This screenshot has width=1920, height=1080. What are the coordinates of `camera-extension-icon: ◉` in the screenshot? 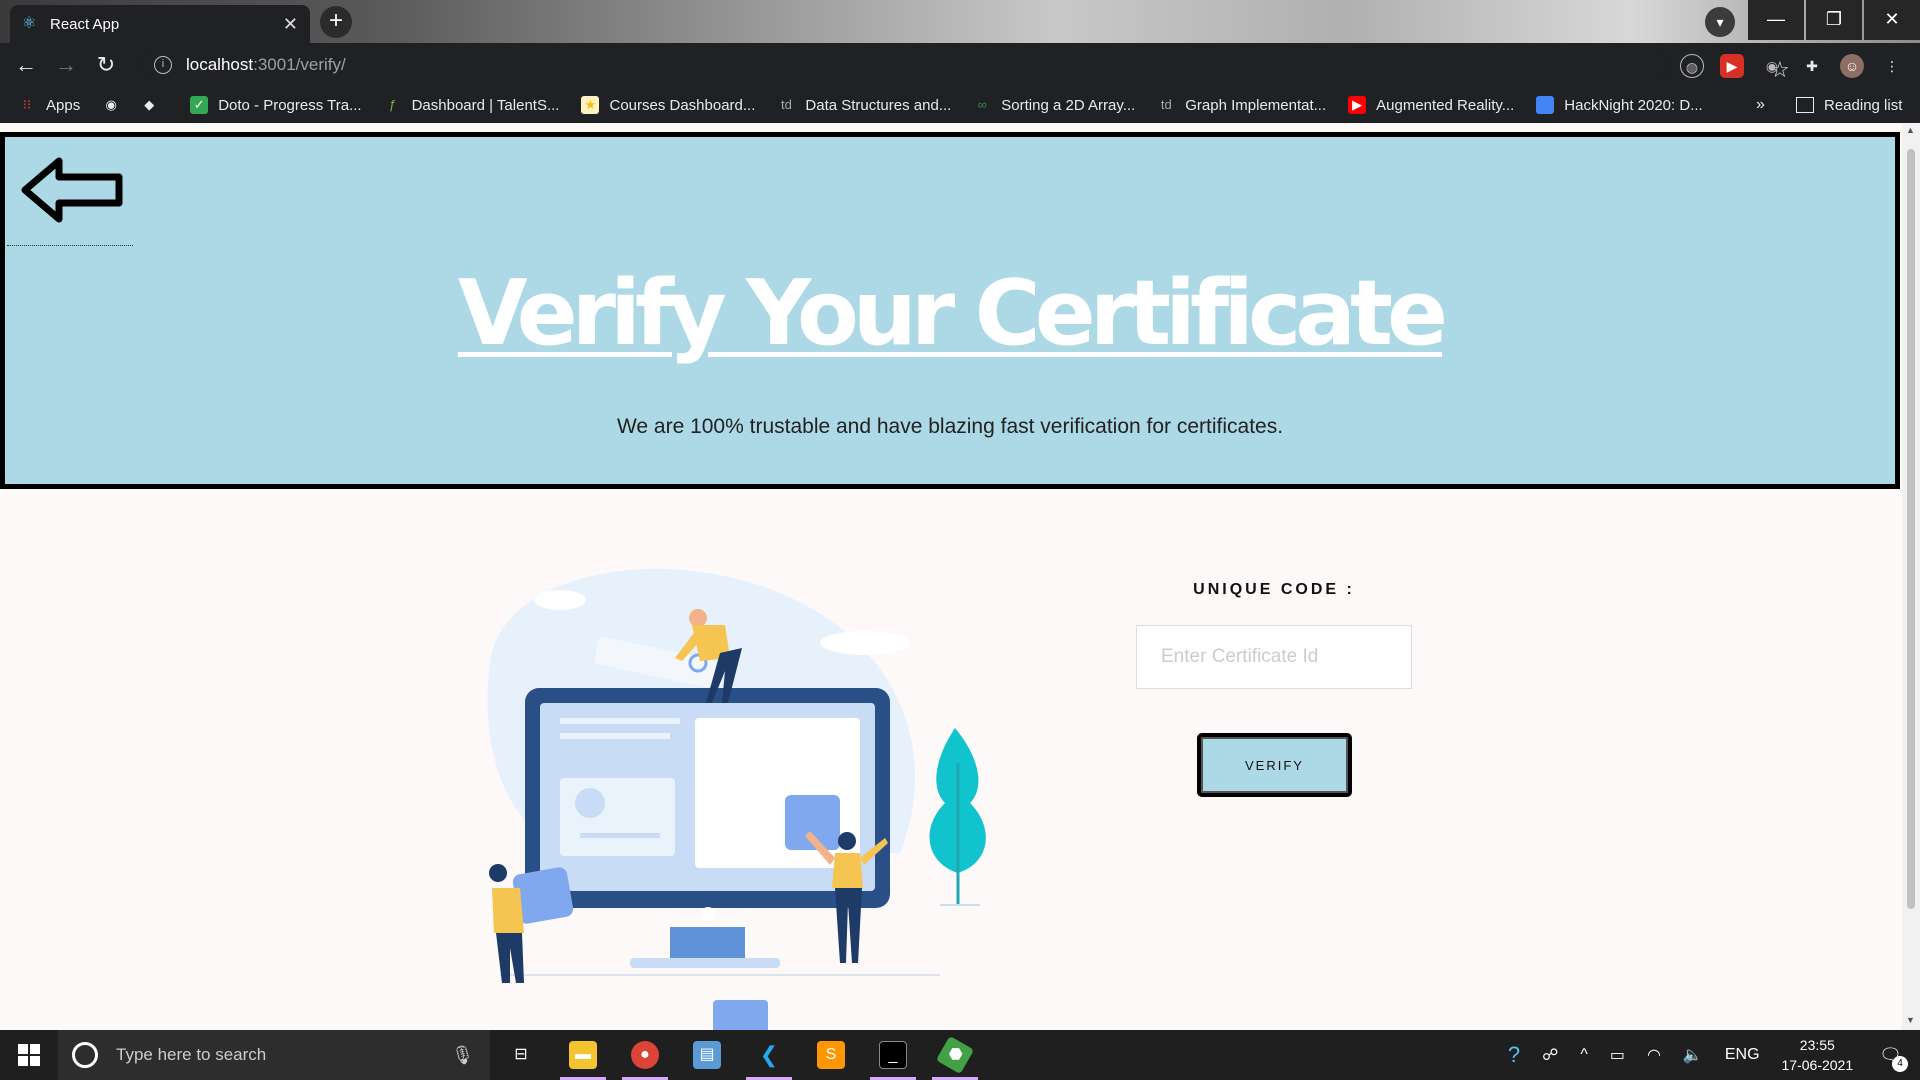 It's located at (1772, 66).